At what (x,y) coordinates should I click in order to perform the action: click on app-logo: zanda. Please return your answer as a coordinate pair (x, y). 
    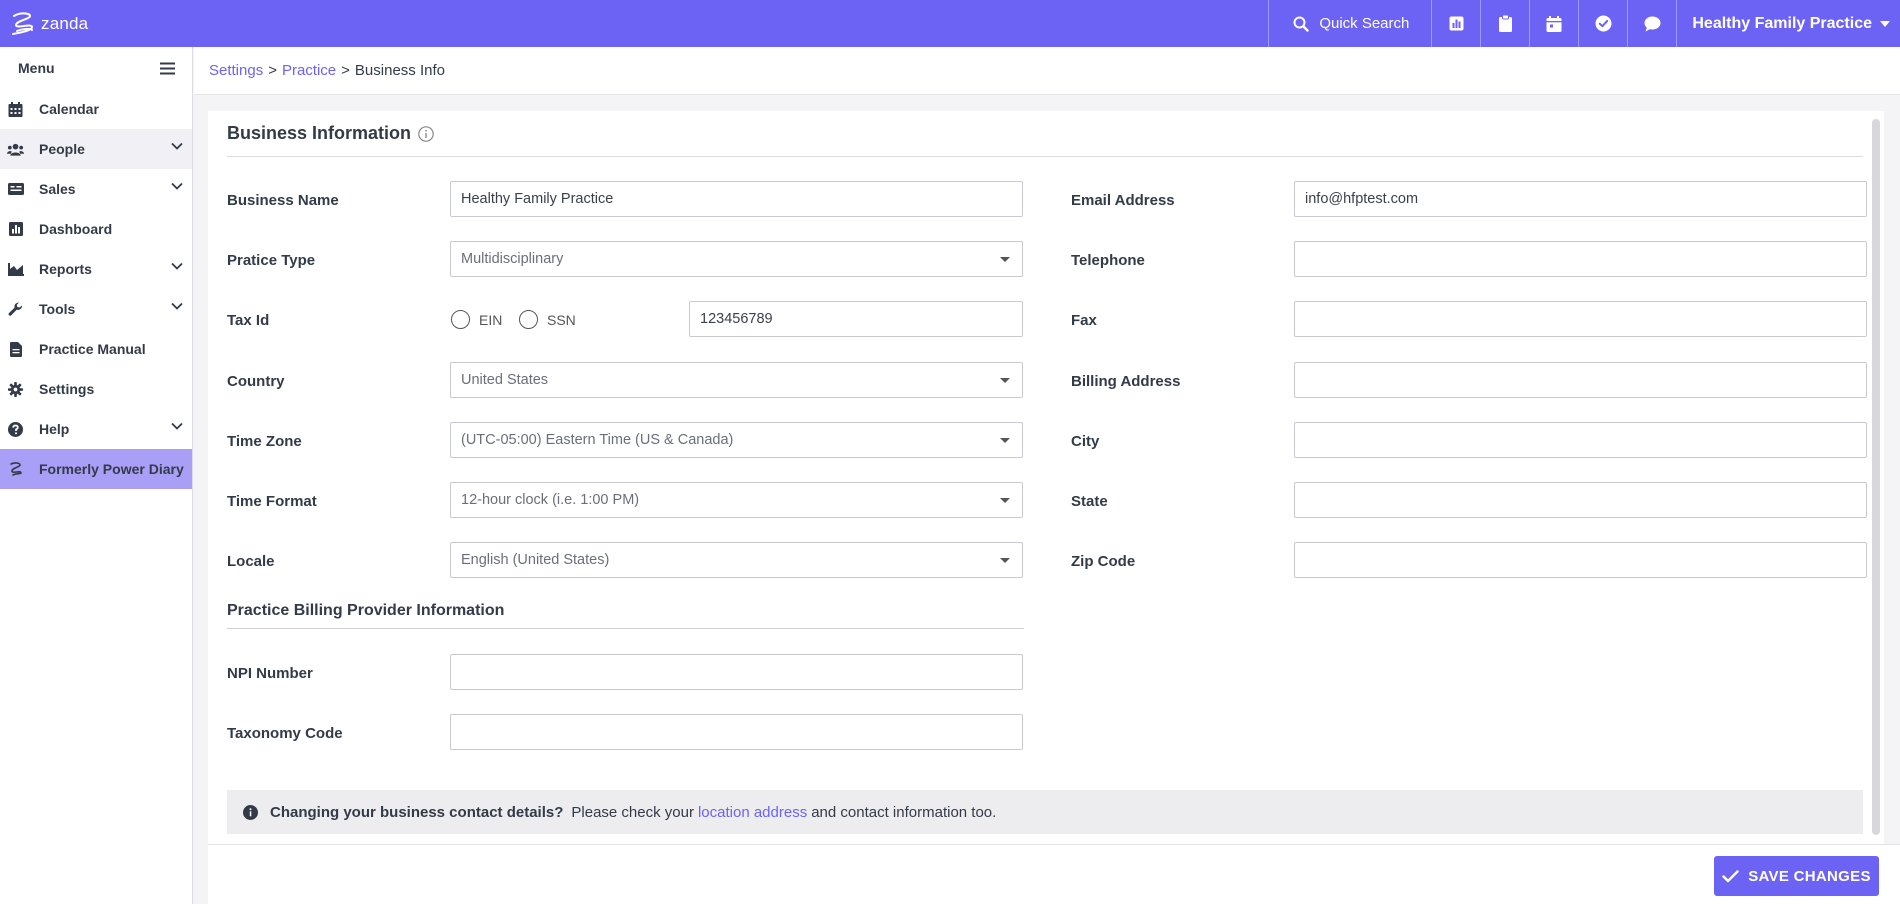
    Looking at the image, I should click on (97, 23).